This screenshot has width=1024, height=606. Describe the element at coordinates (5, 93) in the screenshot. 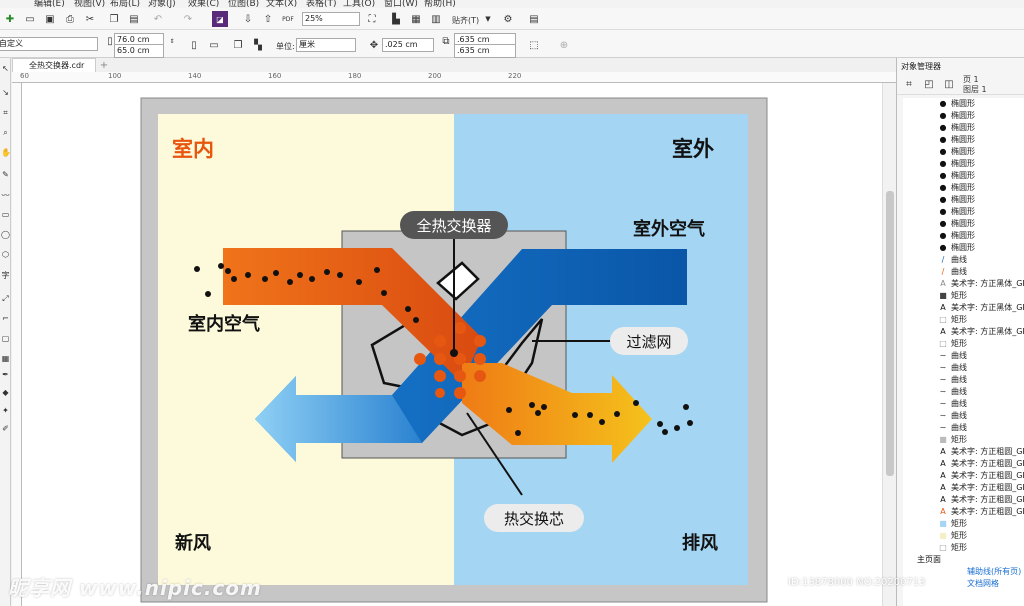

I see `shape-tool-icon: ↘` at that location.